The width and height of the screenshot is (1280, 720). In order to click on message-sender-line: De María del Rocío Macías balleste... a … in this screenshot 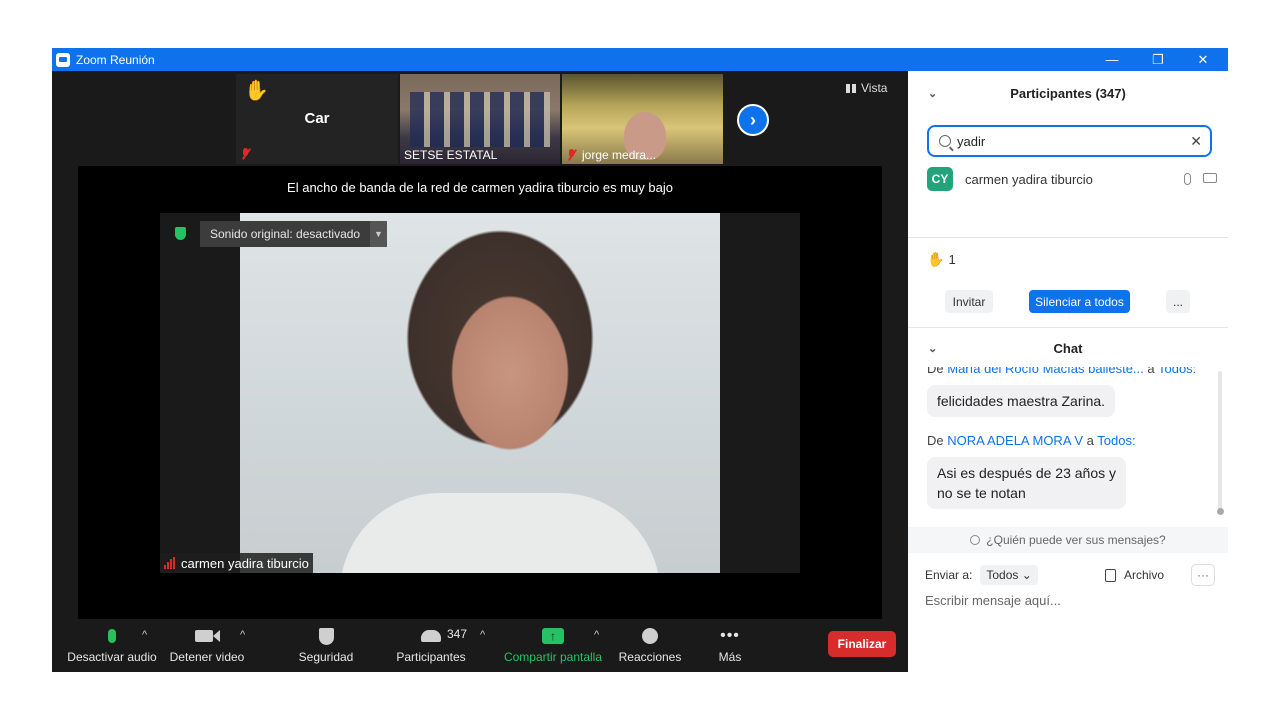, I will do `click(1061, 371)`.